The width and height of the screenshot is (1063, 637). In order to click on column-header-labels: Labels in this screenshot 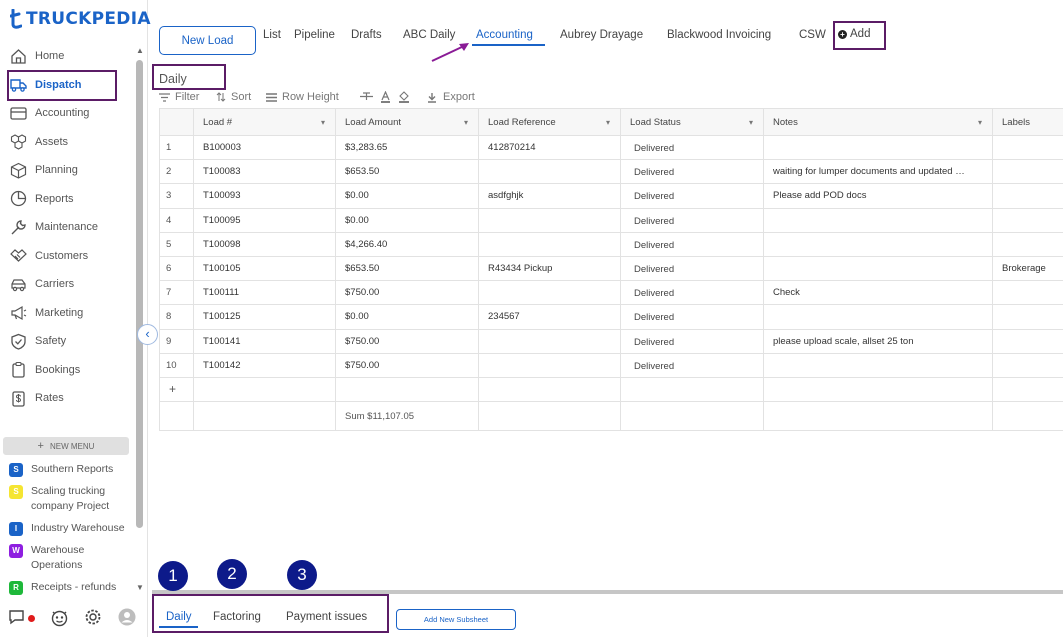, I will do `click(1027, 122)`.